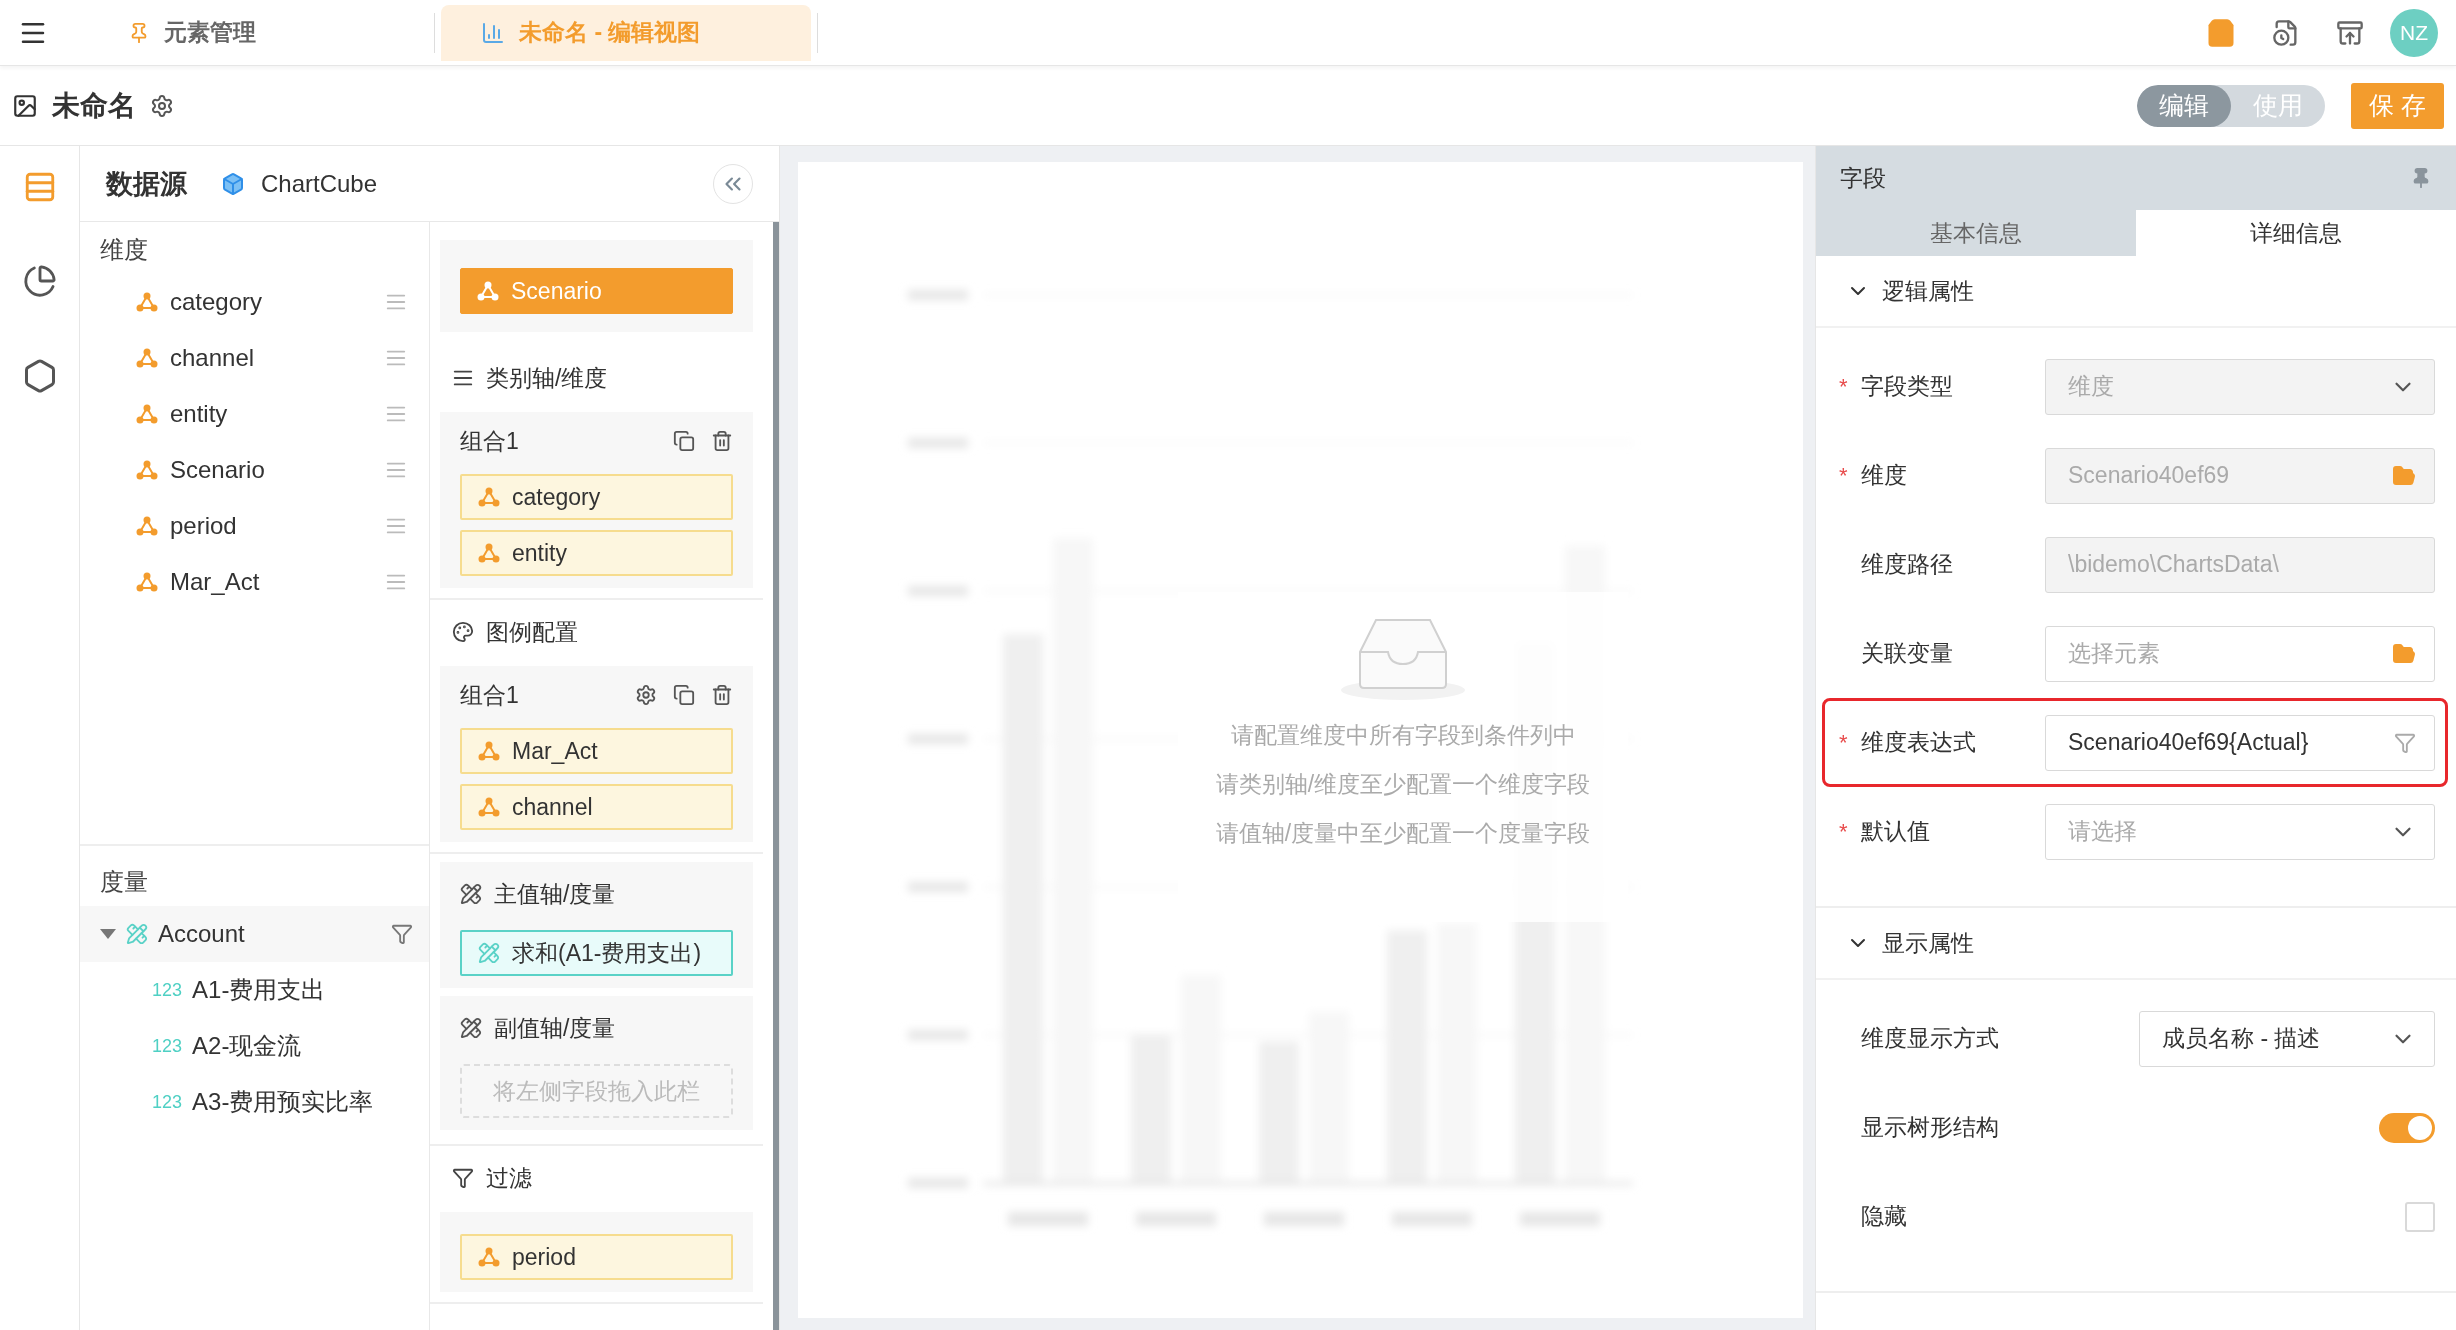 The height and width of the screenshot is (1330, 2456). What do you see at coordinates (1918, 742) in the screenshot?
I see `field-label: 维度表达式` at bounding box center [1918, 742].